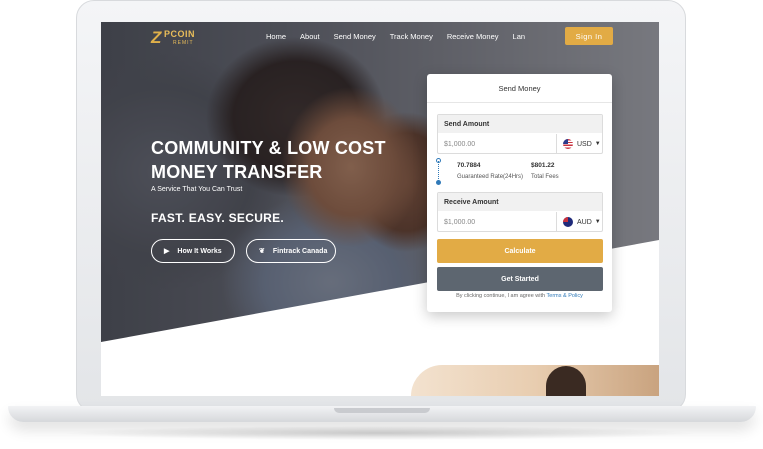 The height and width of the screenshot is (449, 763). Describe the element at coordinates (180, 34) in the screenshot. I see `logo-word: PCOIN` at that location.